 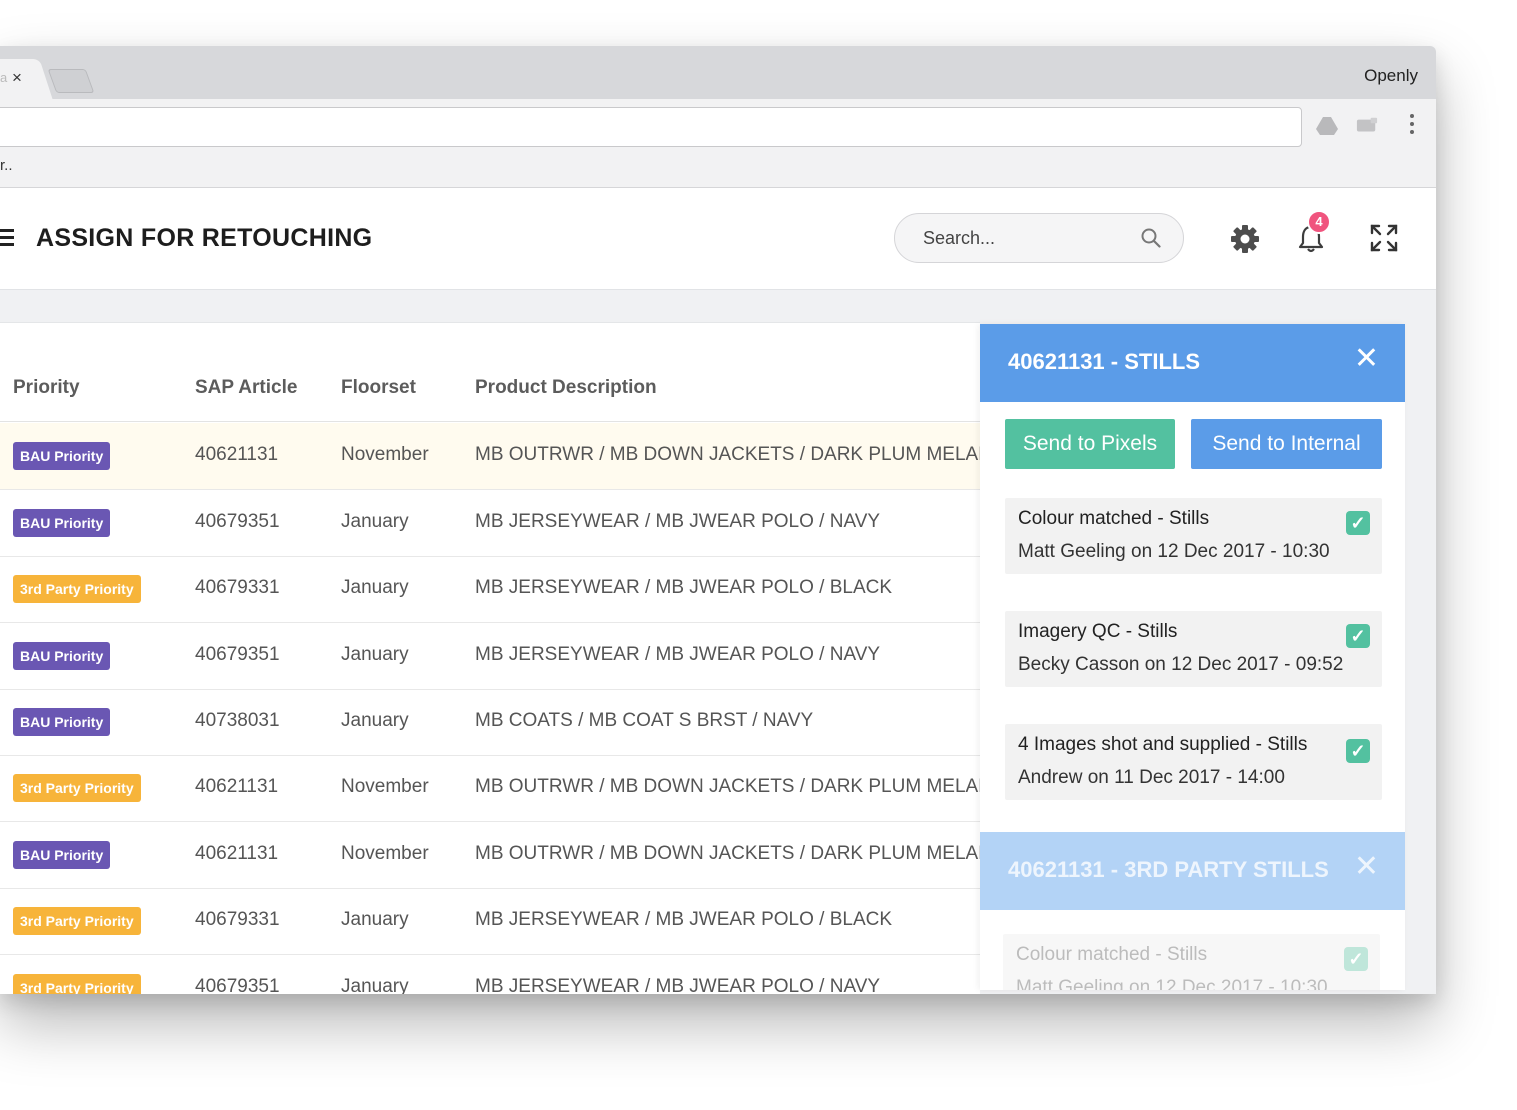 What do you see at coordinates (1090, 444) in the screenshot?
I see `send-to-pixels-button: Send to Pixels` at bounding box center [1090, 444].